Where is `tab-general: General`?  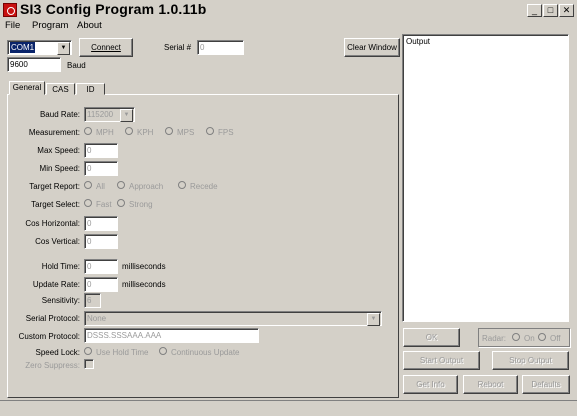 tab-general: General is located at coordinates (27, 88).